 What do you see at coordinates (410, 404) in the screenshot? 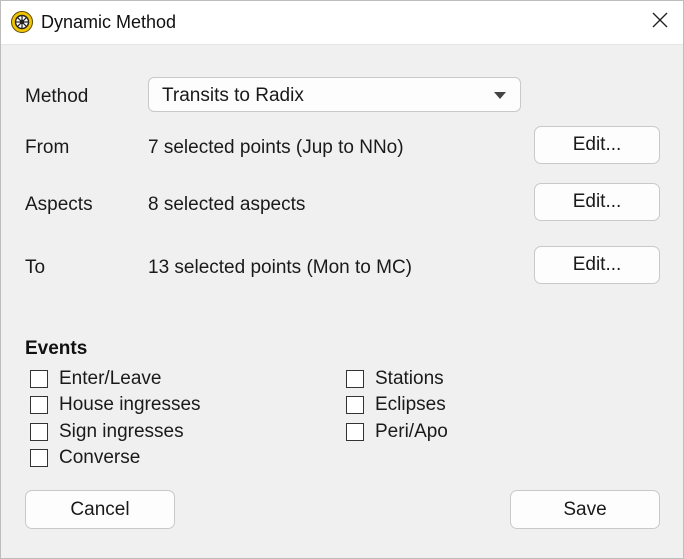
I see `checkbox-label: Eclipses` at bounding box center [410, 404].